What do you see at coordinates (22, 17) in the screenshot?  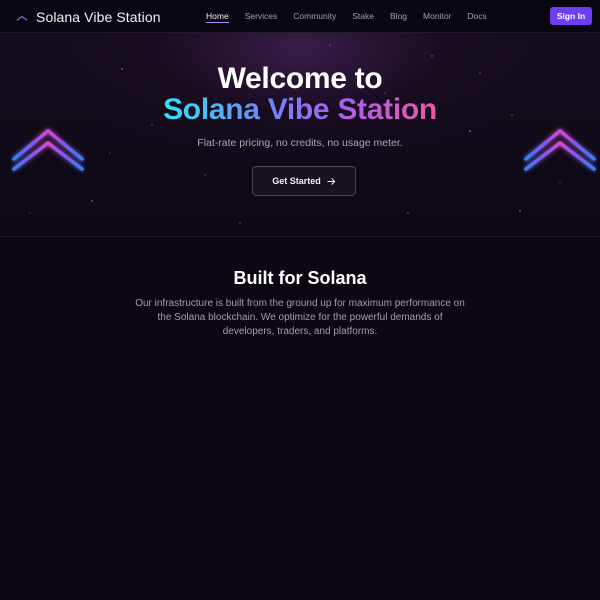 I see `tower-logo-icon` at bounding box center [22, 17].